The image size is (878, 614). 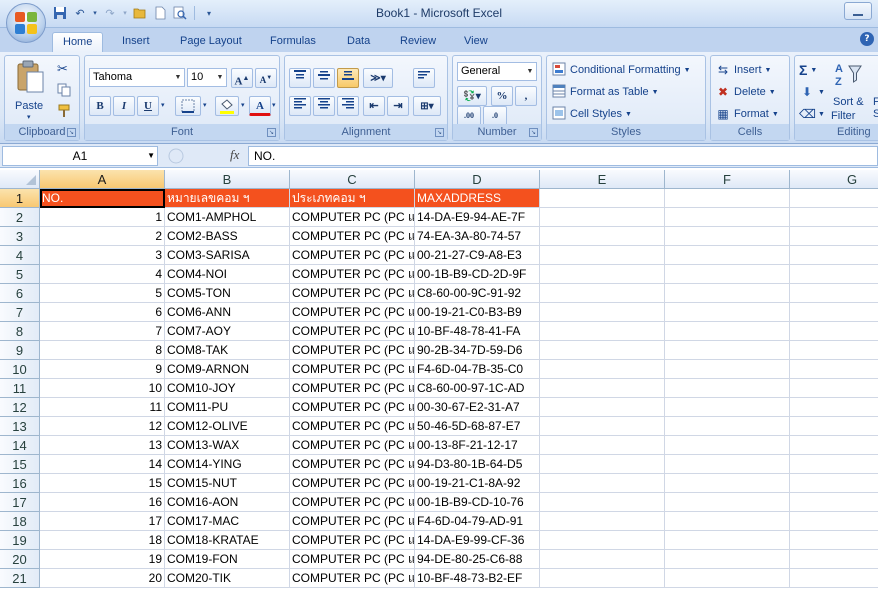 What do you see at coordinates (227, 407) in the screenshot?
I see `table-cell: COM11-PU` at bounding box center [227, 407].